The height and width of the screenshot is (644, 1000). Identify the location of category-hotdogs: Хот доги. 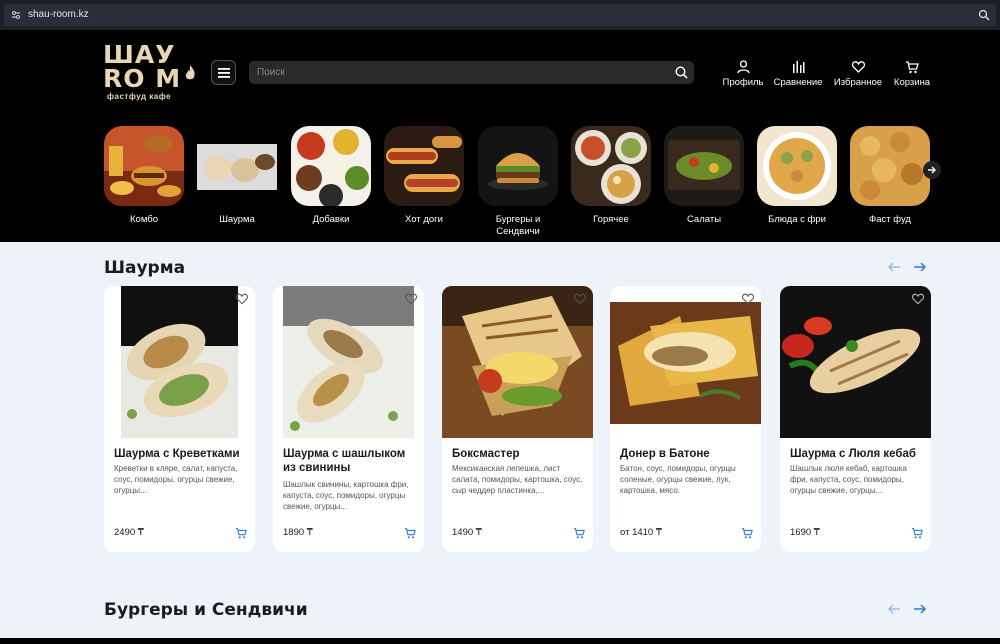
(424, 176).